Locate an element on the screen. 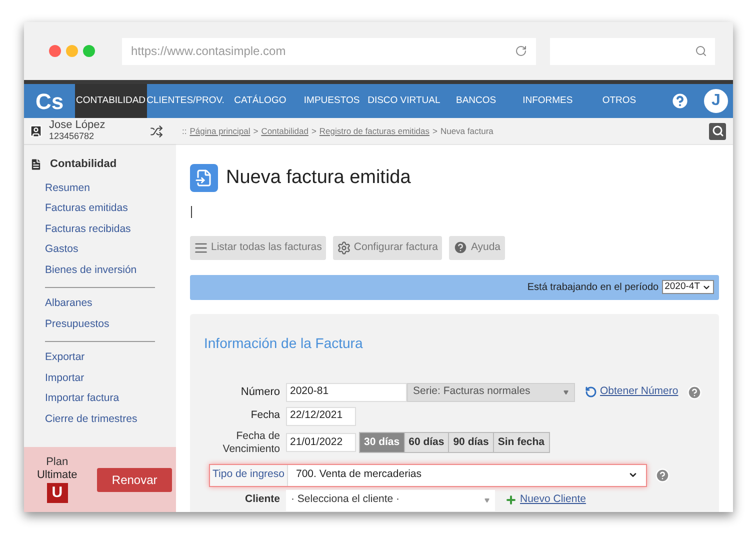  invoice-icon is located at coordinates (204, 178).